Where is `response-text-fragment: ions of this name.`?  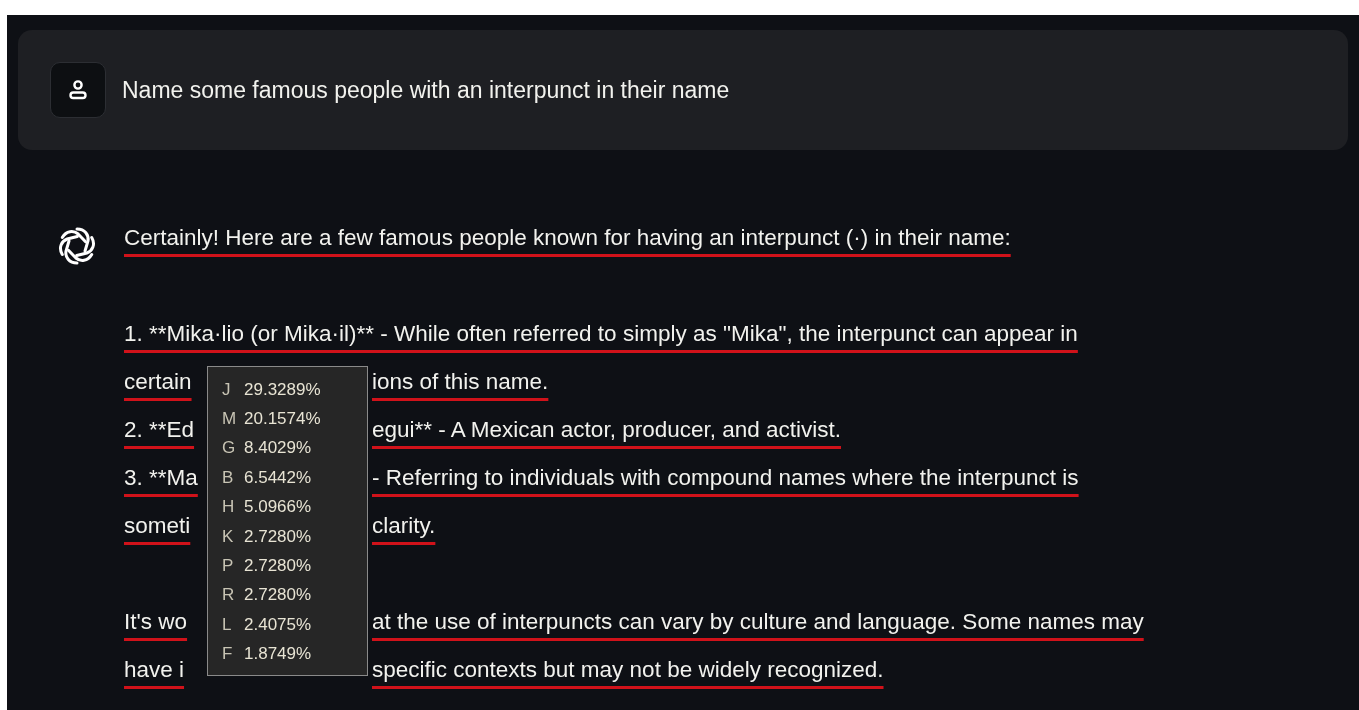 response-text-fragment: ions of this name. is located at coordinates (460, 382).